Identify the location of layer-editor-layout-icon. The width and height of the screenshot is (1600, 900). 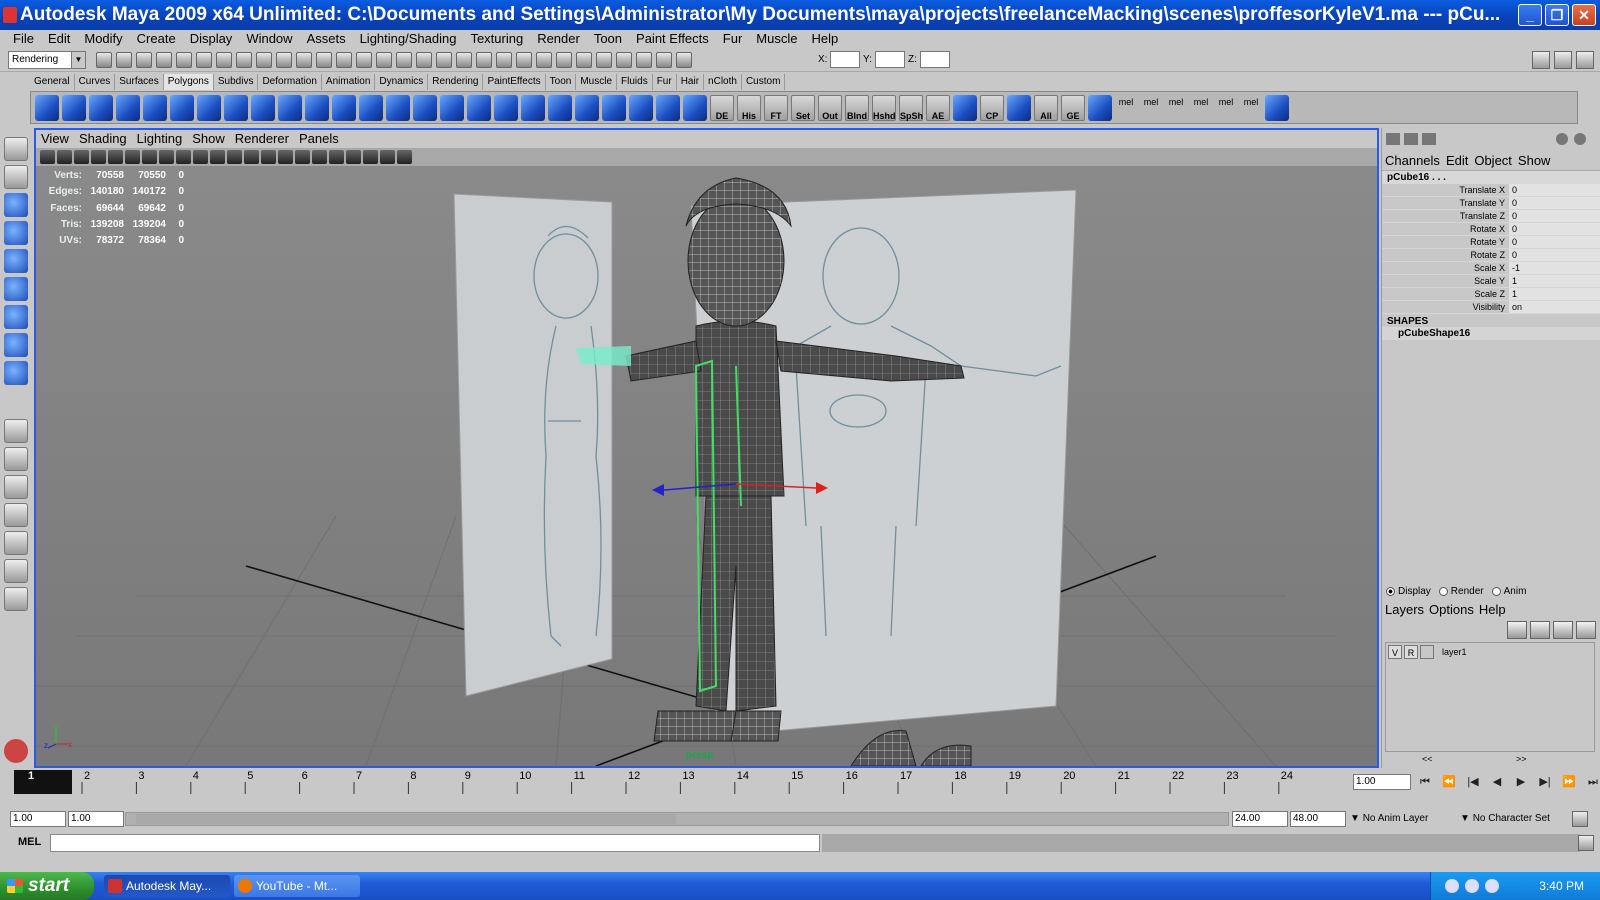
(1411, 139).